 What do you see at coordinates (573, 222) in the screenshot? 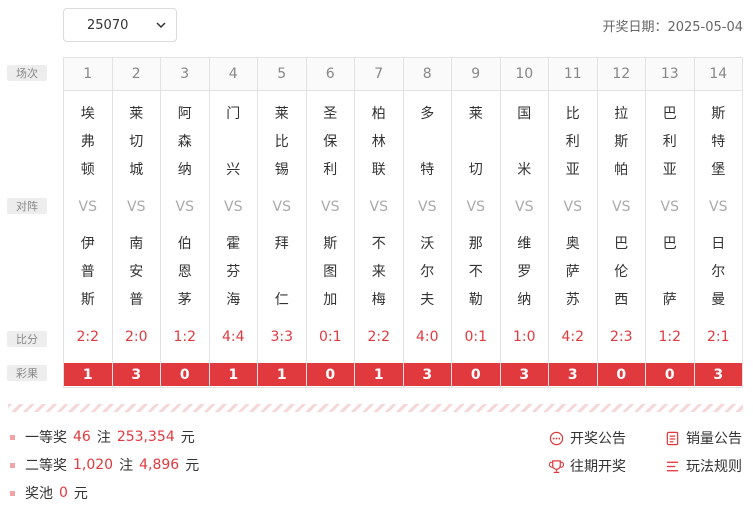
I see `match-column: 11 比利亚奥萨苏 VS 4:2 3` at bounding box center [573, 222].